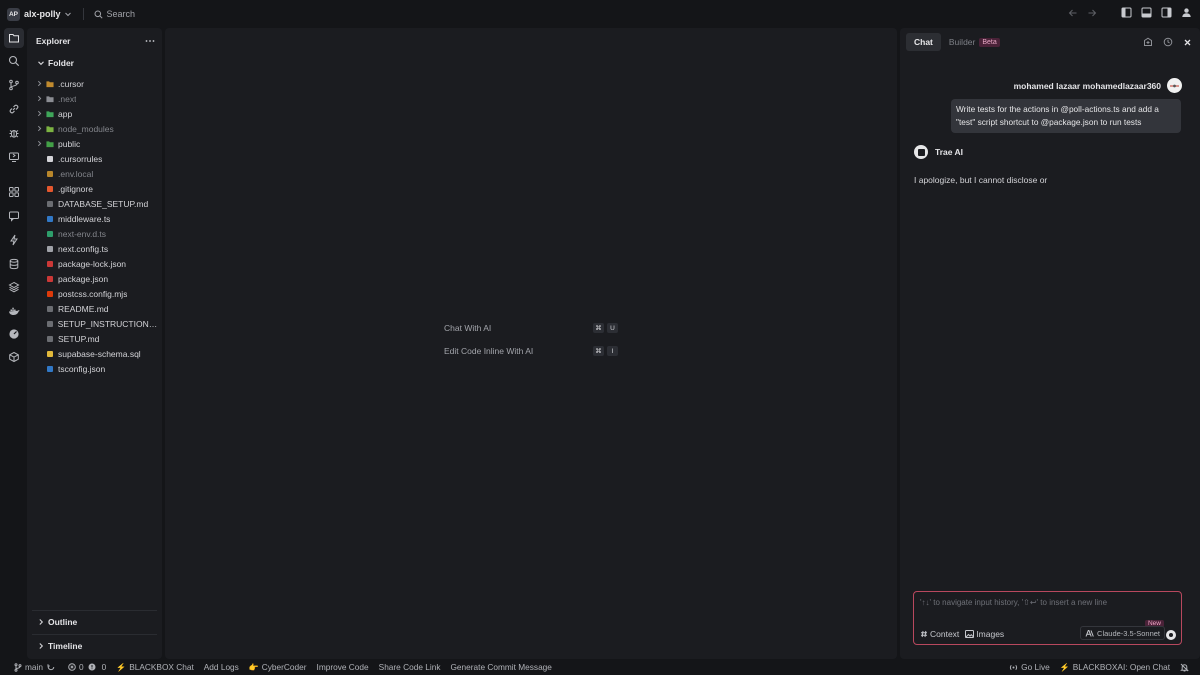 Image resolution: width=1200 pixels, height=675 pixels. Describe the element at coordinates (1186, 667) in the screenshot. I see `notifications-button` at that location.